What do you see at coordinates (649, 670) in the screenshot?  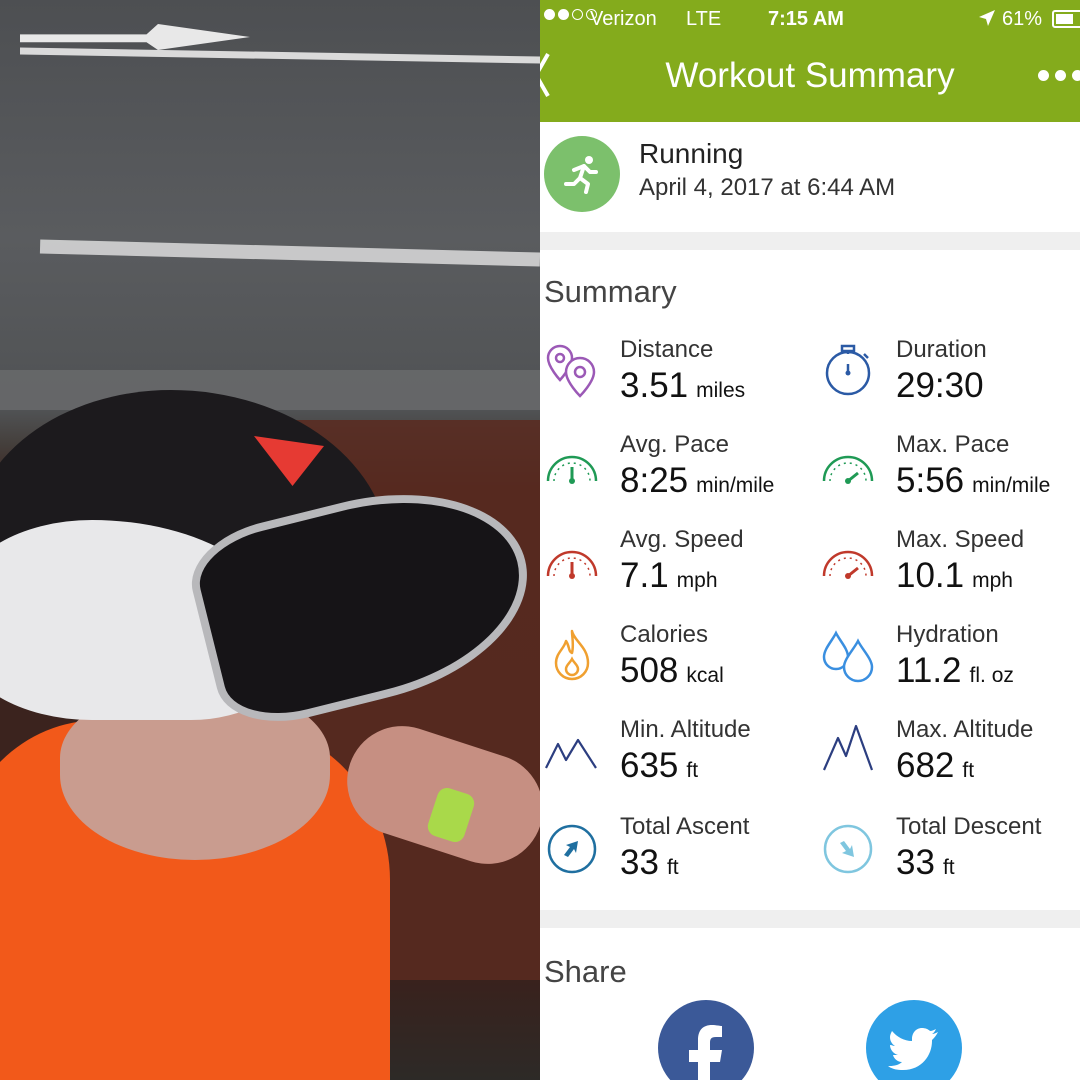 I see `stat-number: 508` at bounding box center [649, 670].